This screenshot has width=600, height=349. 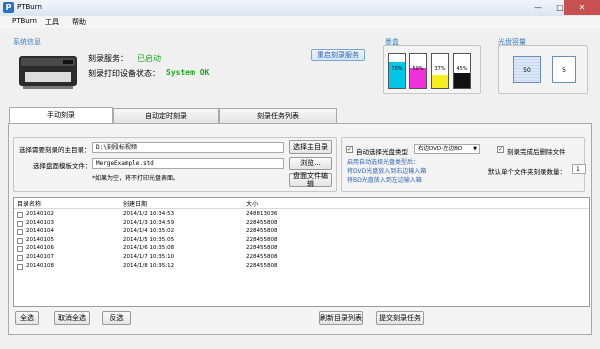 What do you see at coordinates (579, 169) in the screenshot?
I see `copies-input: 1` at bounding box center [579, 169].